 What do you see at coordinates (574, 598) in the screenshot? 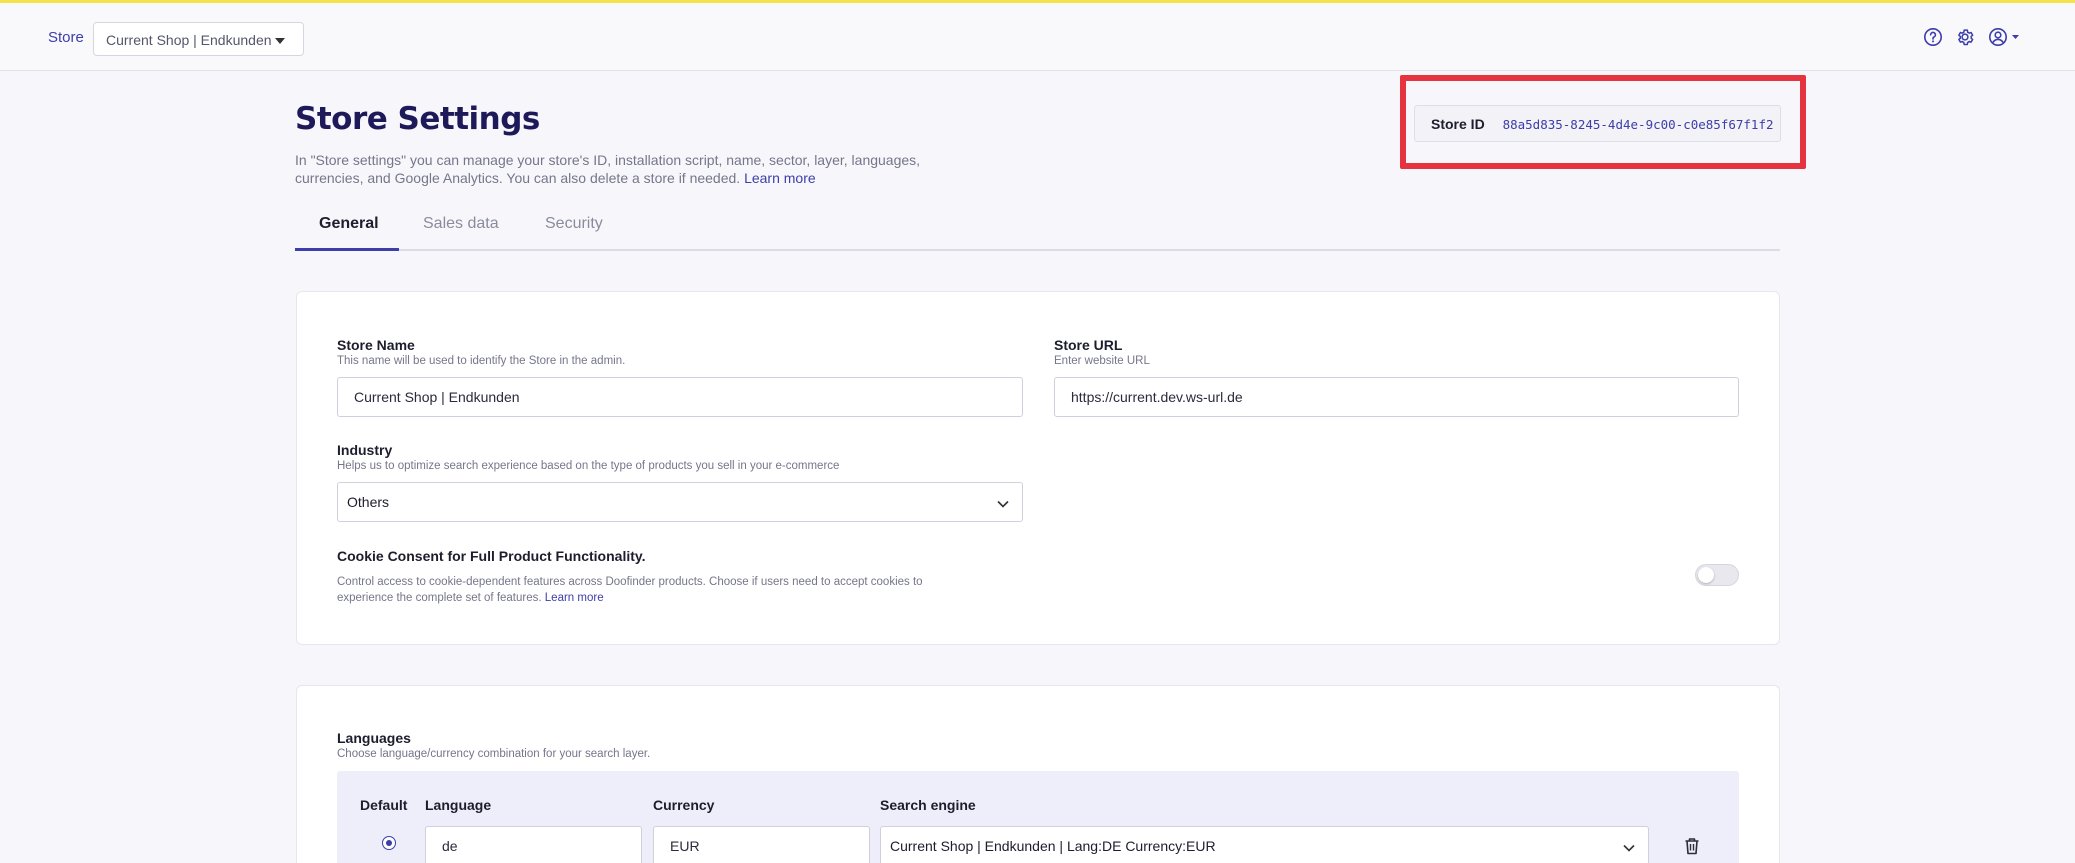
I see `cookie-learn-more-link: Learn more` at bounding box center [574, 598].